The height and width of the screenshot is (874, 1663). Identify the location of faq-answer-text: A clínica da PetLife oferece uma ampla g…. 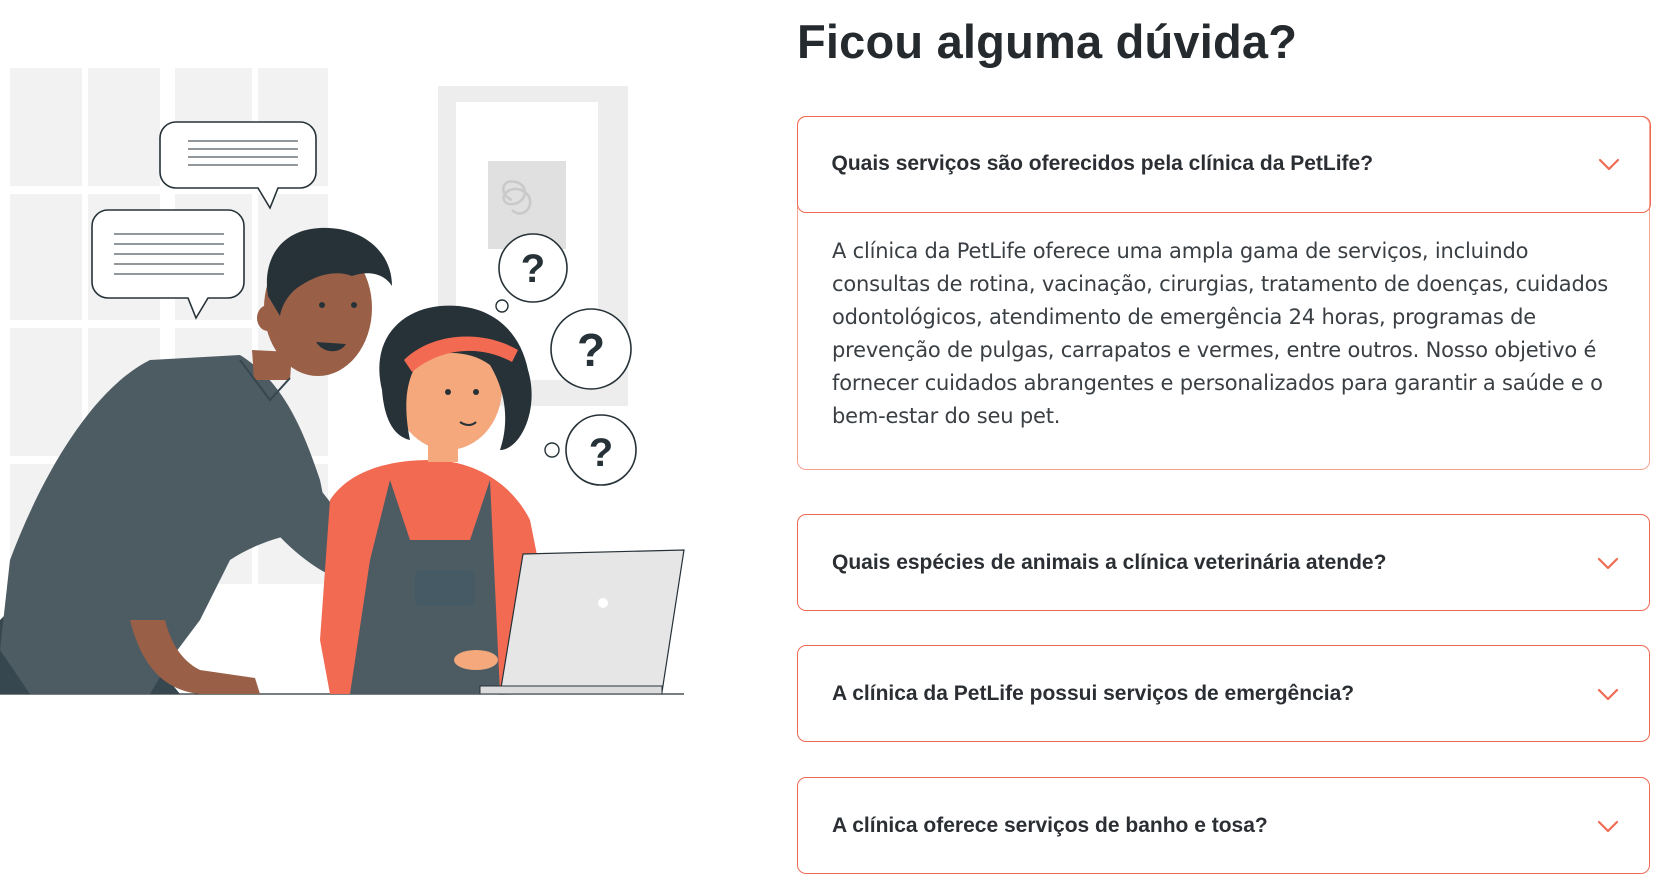
(1220, 333).